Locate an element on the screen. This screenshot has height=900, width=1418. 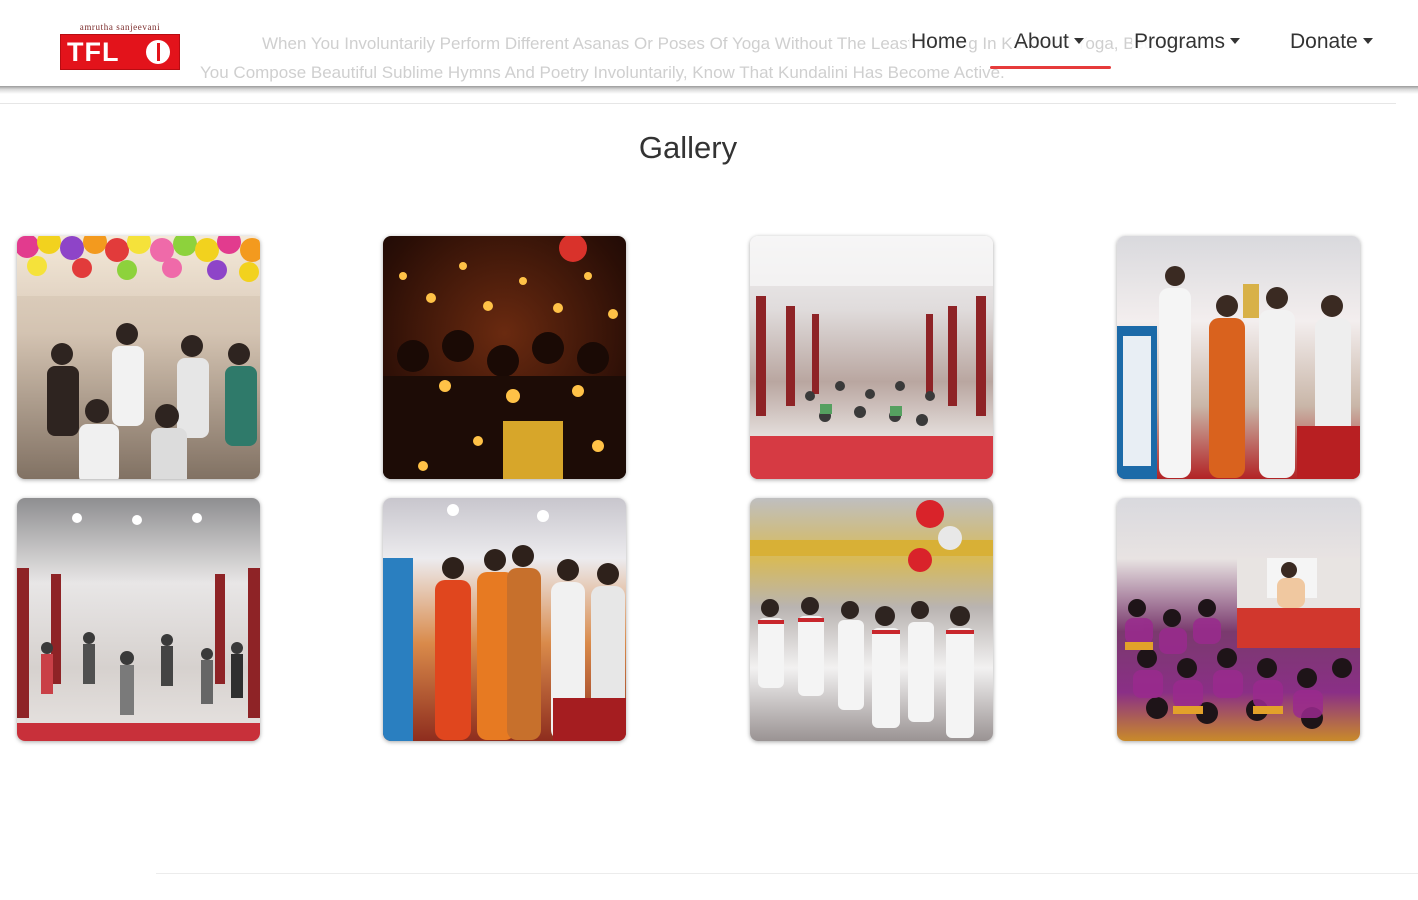
photo-balloons-celebration is located at coordinates (138, 357).